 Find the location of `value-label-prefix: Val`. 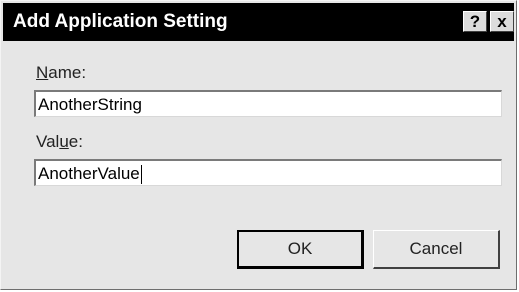

value-label-prefix: Val is located at coordinates (48, 141).